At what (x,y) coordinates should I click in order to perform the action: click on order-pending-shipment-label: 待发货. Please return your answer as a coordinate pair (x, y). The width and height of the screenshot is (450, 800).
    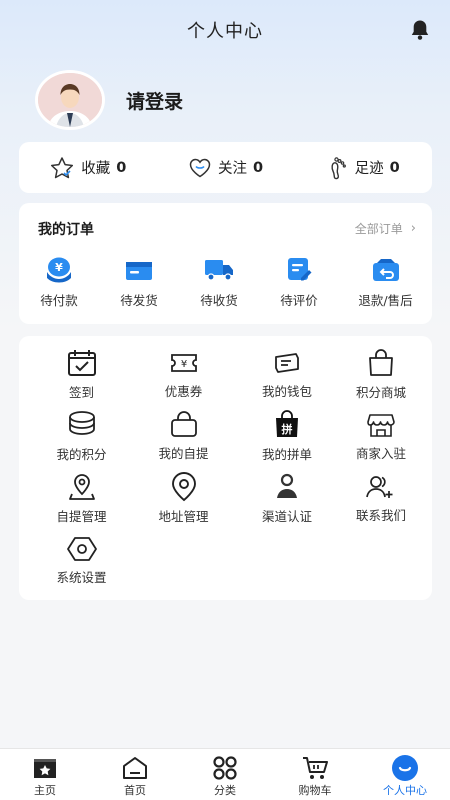
    Looking at the image, I should click on (139, 300).